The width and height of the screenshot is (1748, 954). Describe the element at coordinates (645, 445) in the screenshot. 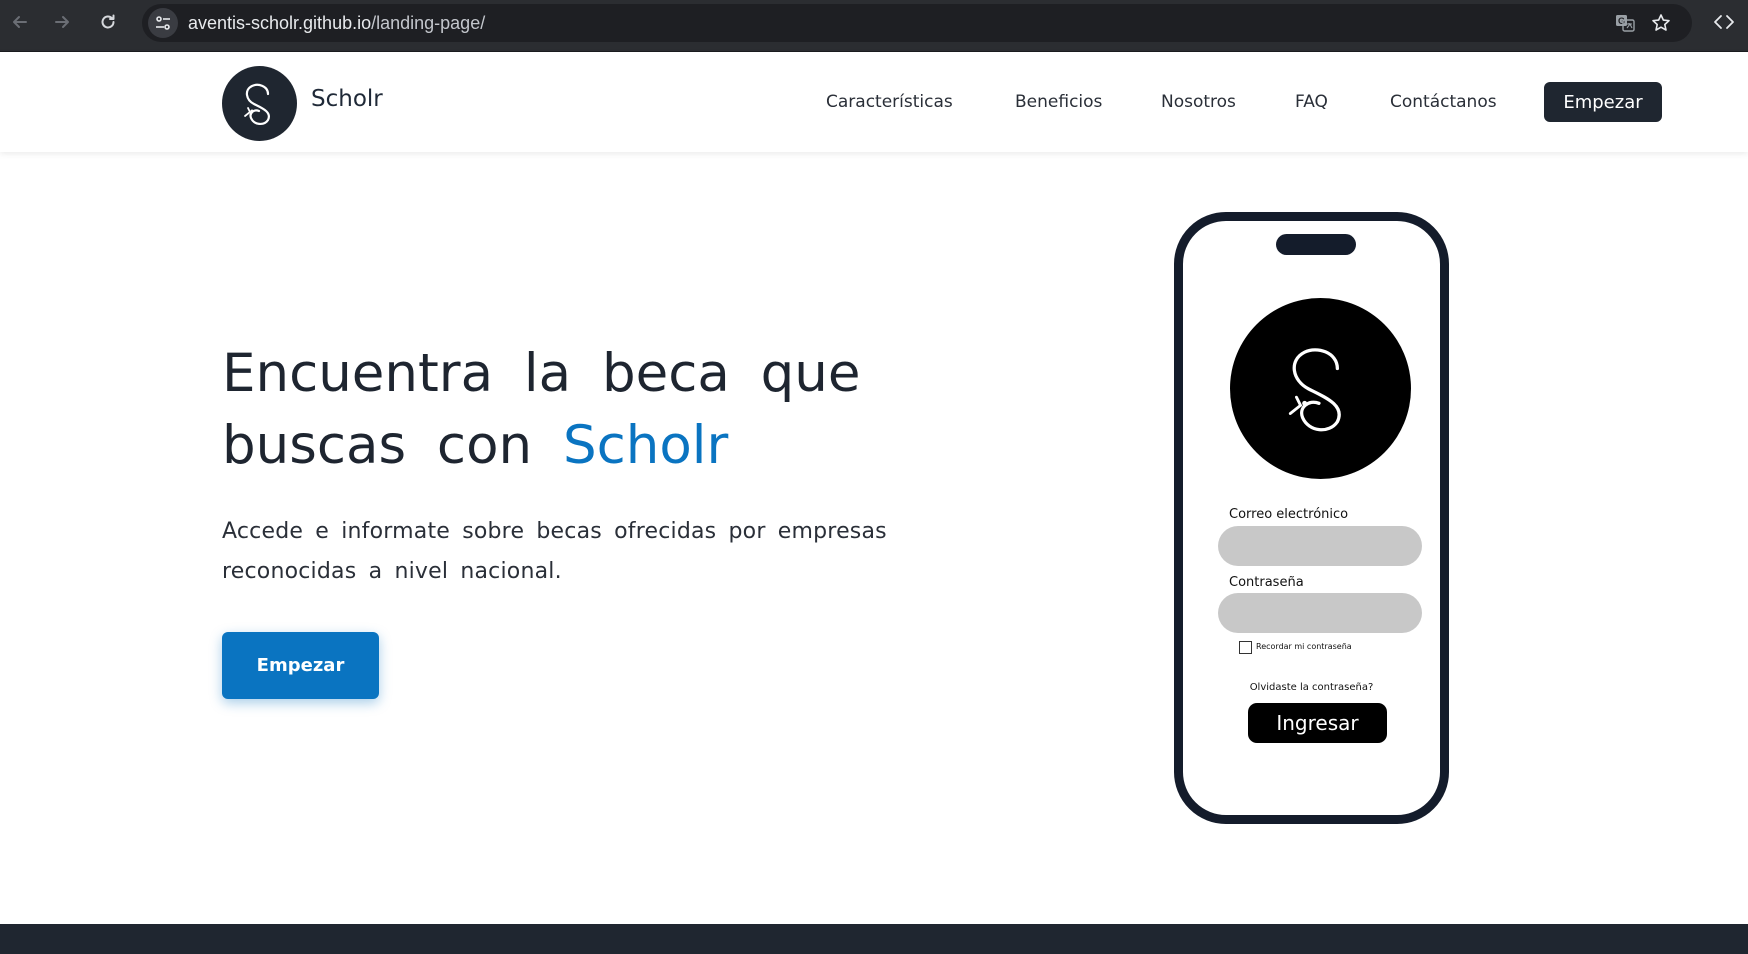

I see `hero-title-accent: Scholr` at that location.